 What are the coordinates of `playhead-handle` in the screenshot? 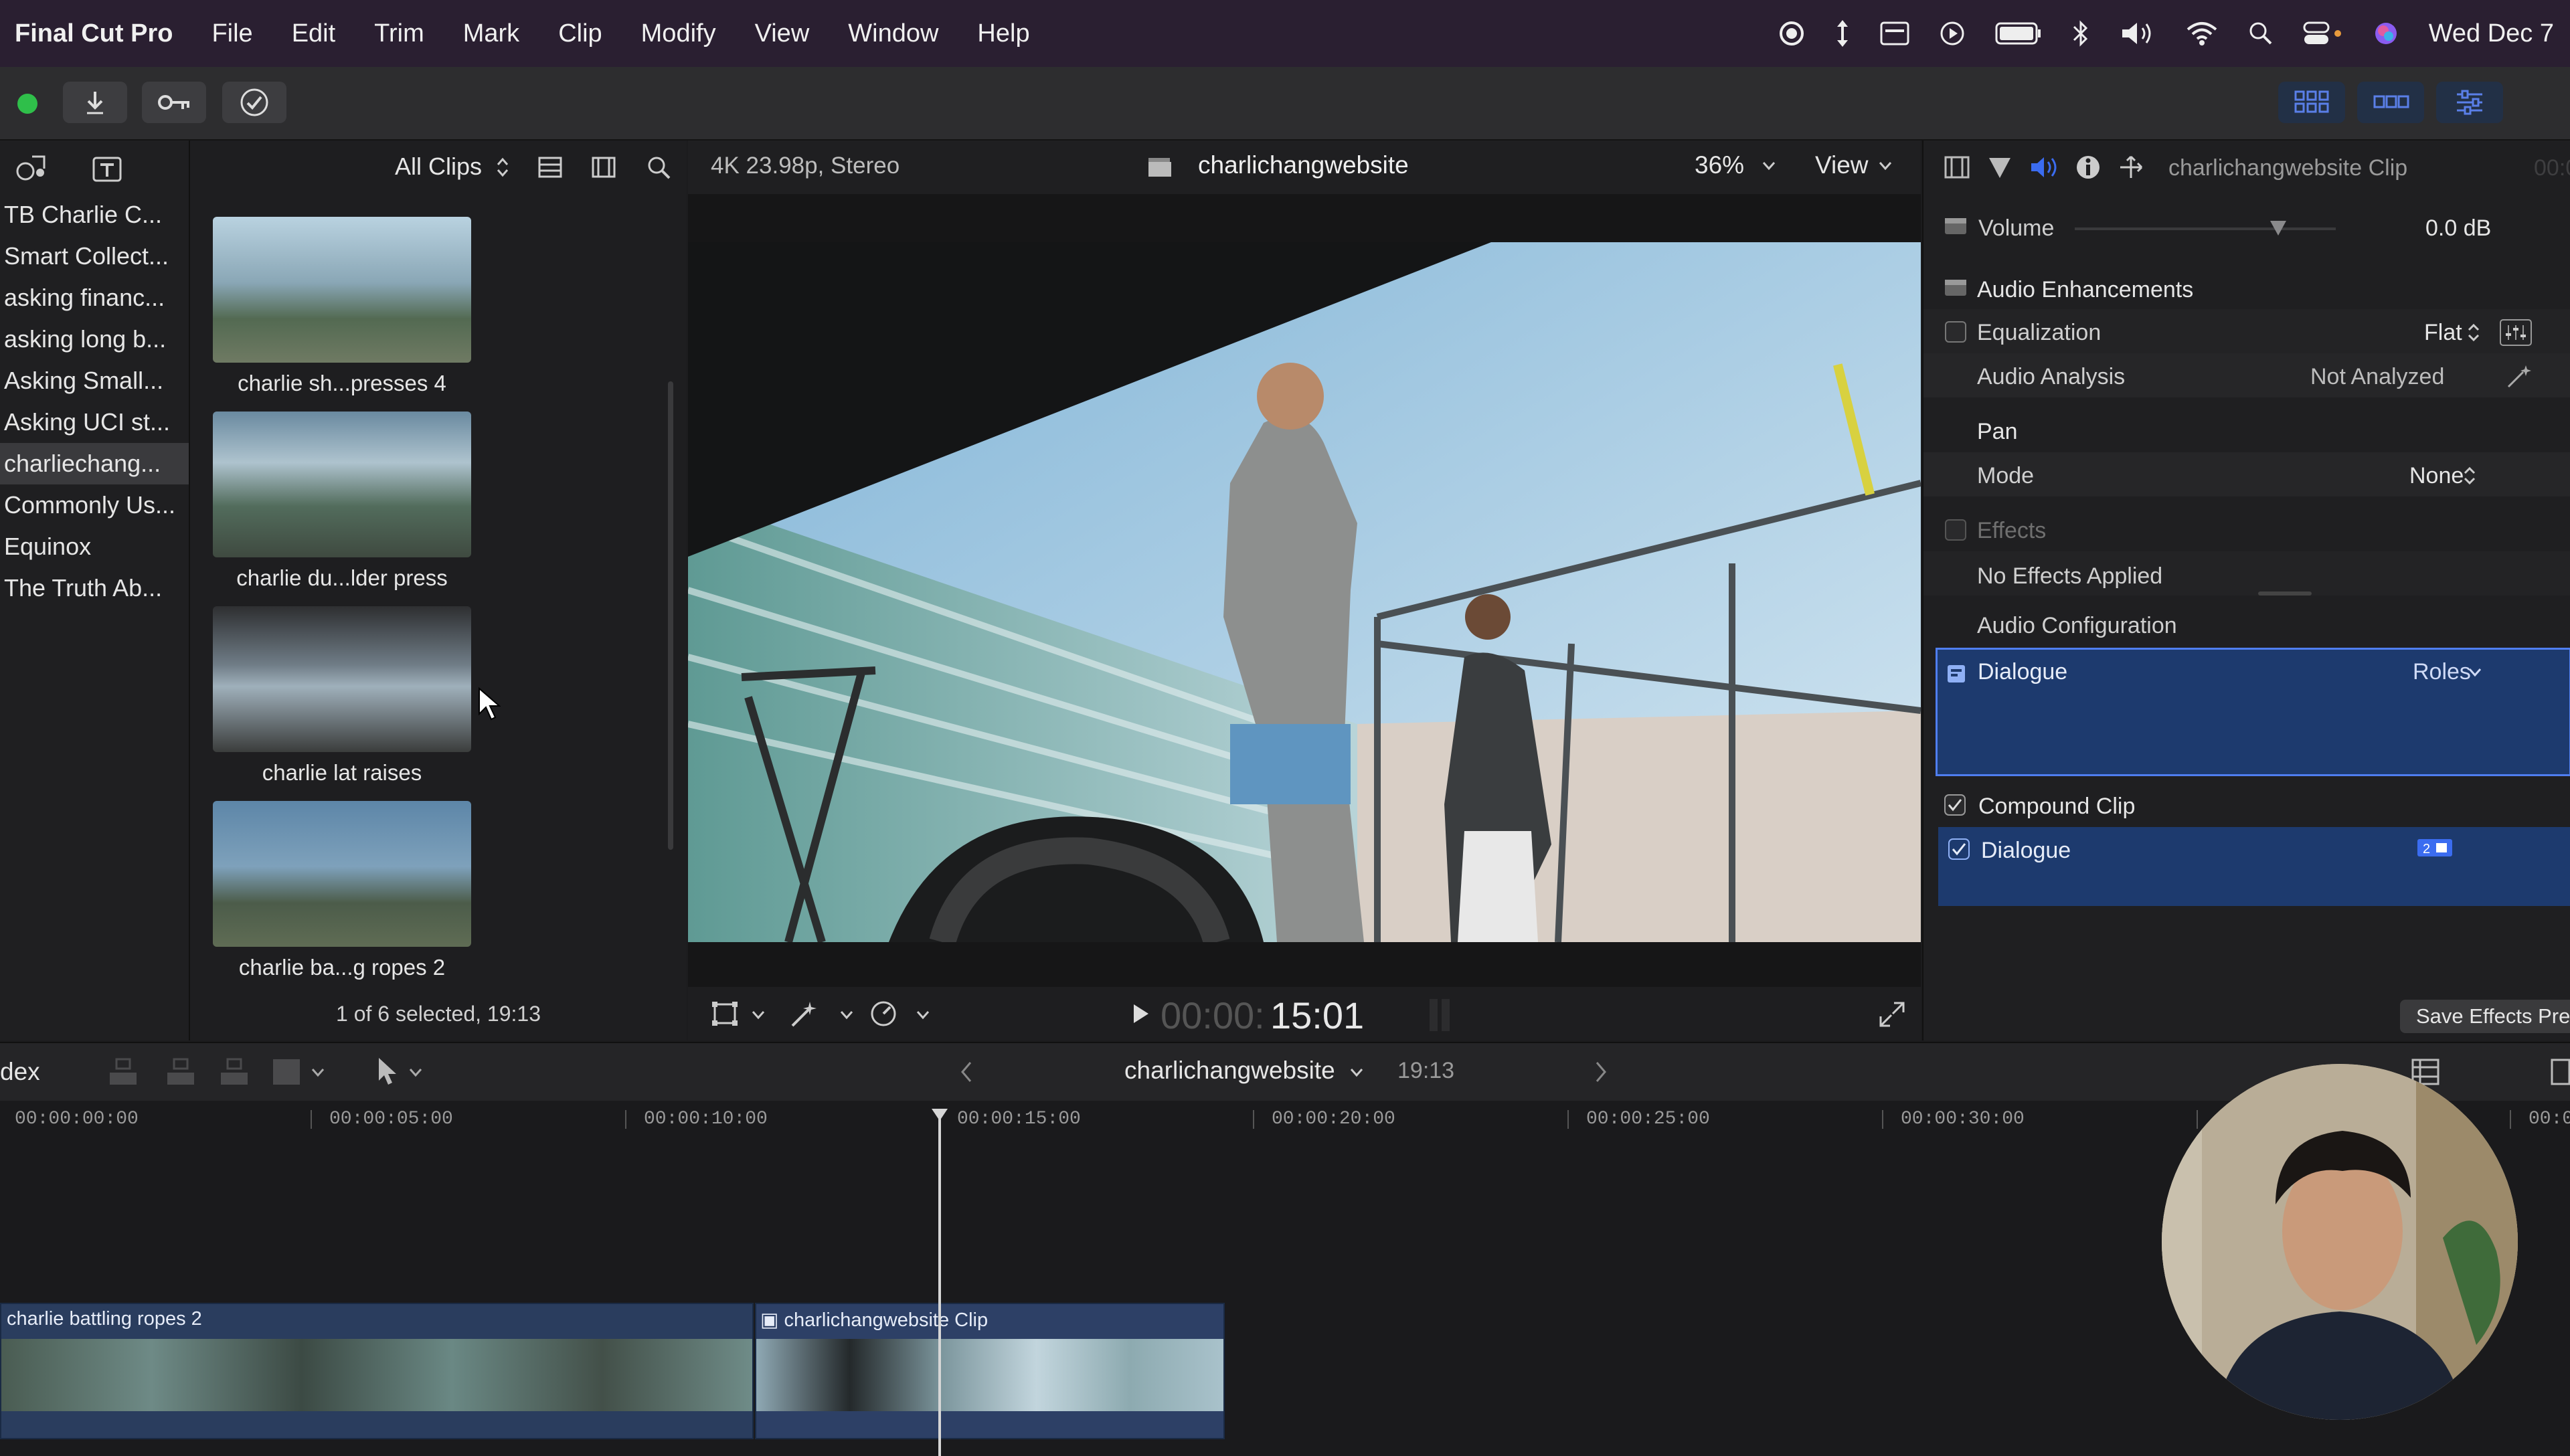 It's located at (940, 1115).